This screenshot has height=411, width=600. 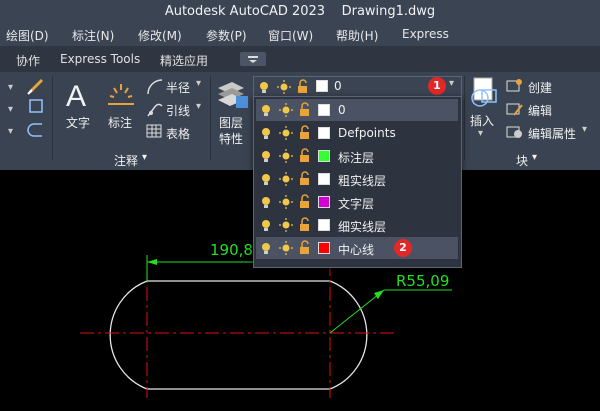 I want to click on radius-leader-line, so click(x=357, y=311).